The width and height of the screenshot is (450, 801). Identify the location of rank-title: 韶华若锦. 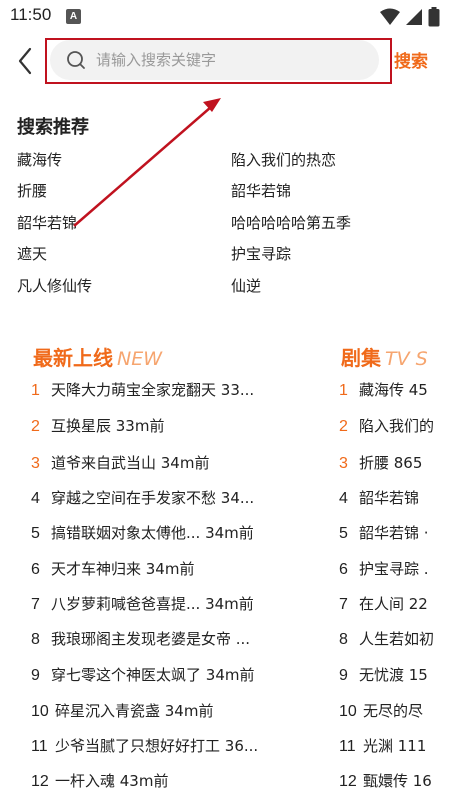
(389, 498).